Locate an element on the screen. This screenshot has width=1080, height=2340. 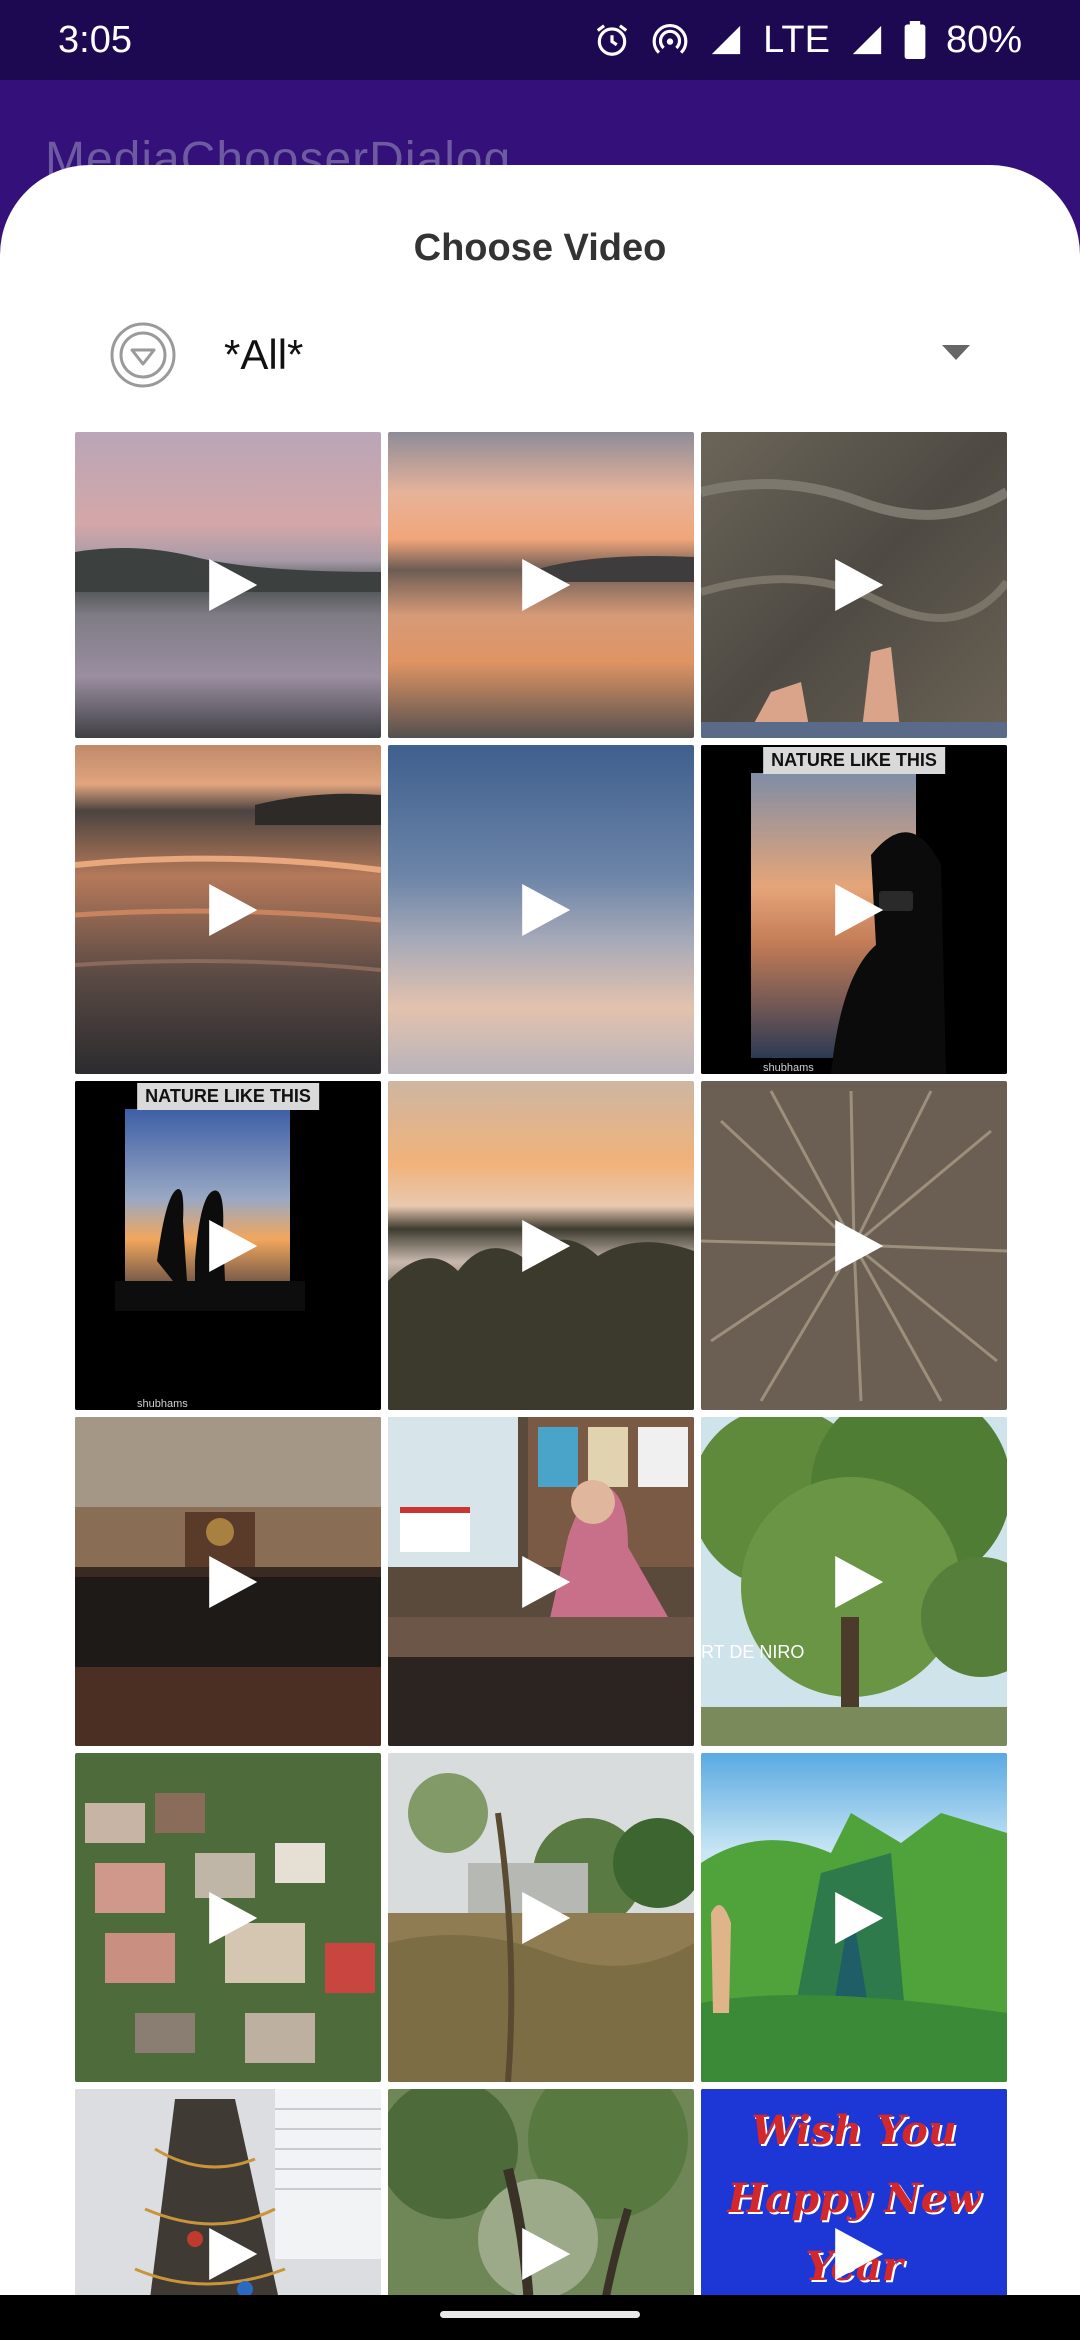
navigation-bar is located at coordinates (540, 2317).